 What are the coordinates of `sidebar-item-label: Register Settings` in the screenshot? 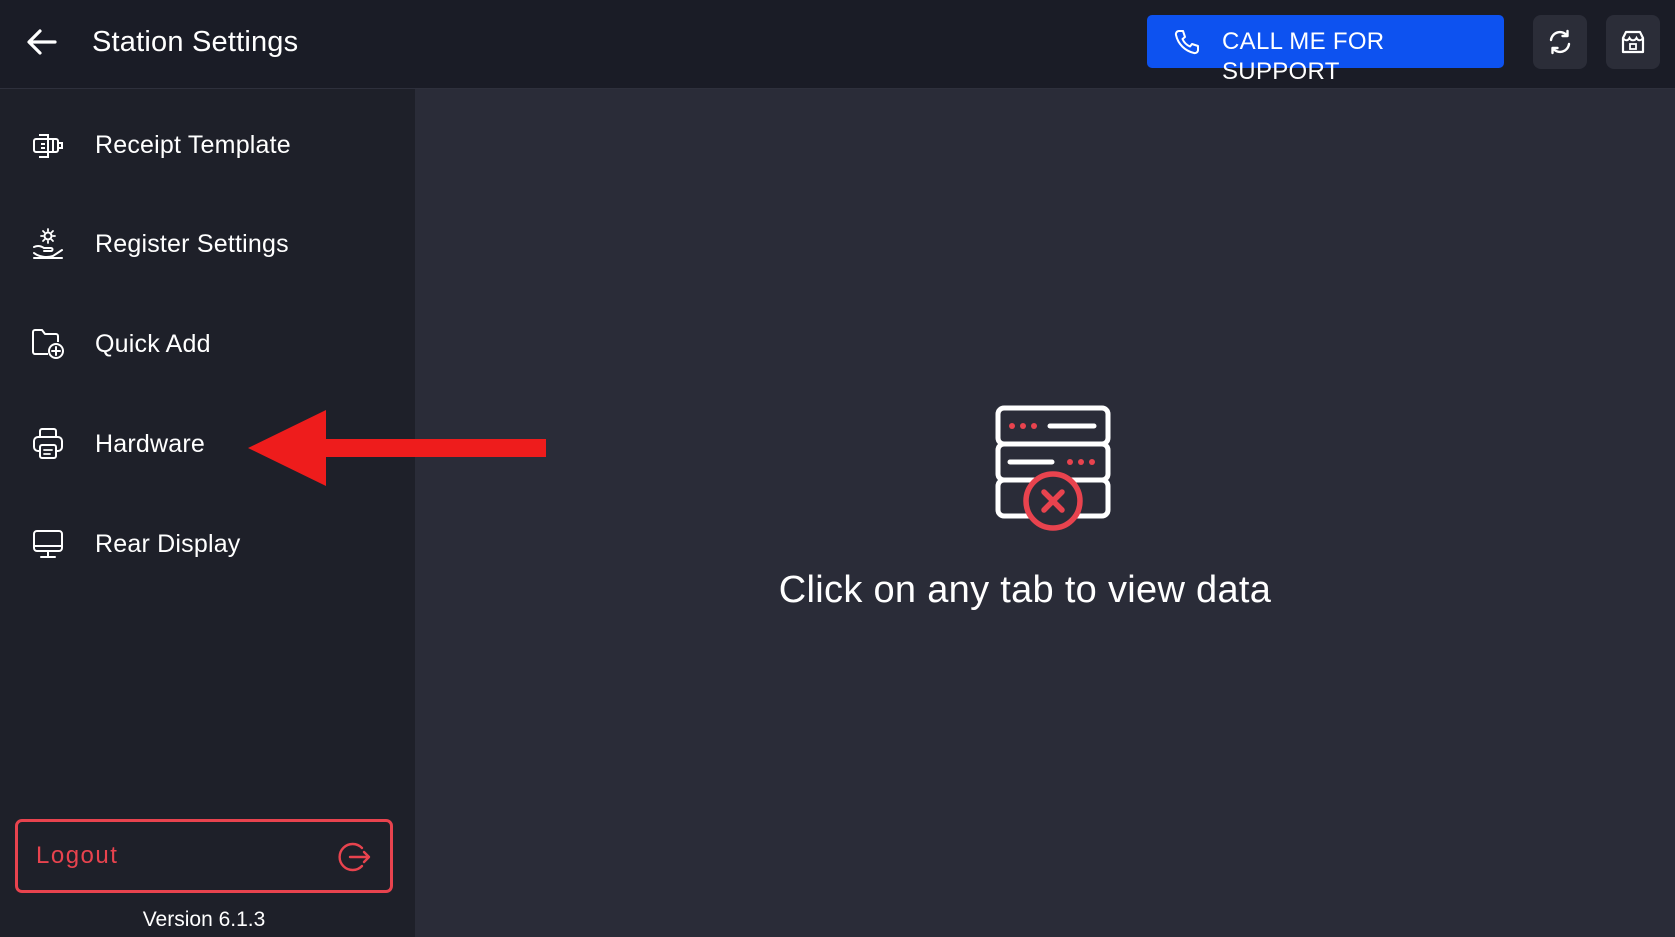 It's located at (192, 244).